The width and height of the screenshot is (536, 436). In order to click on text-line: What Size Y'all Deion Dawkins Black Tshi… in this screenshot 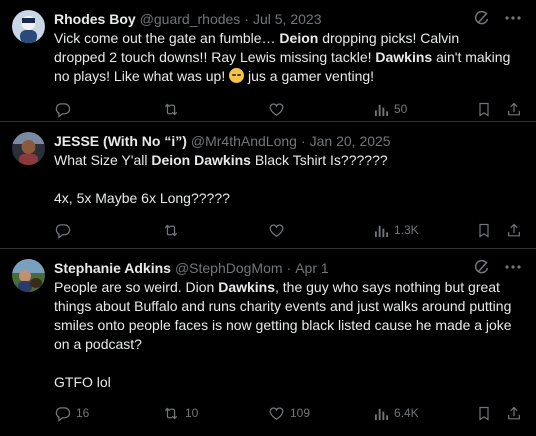, I will do `click(221, 160)`.